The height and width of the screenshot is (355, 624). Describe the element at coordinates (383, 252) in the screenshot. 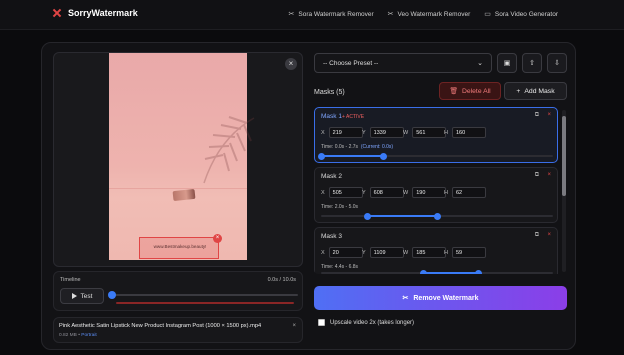

I see `mask-y-field: Y 1109` at that location.